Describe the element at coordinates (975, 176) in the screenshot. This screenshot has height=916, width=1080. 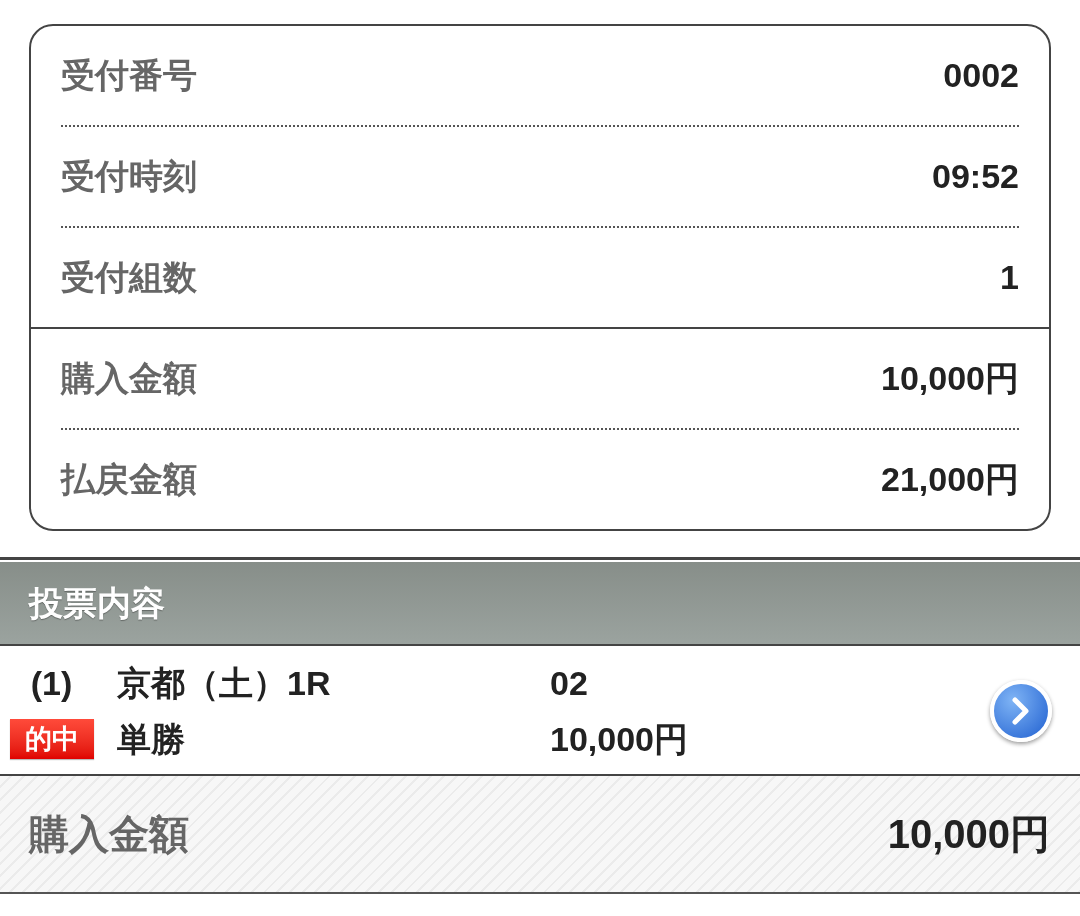
I see `field-value: 09:52` at that location.